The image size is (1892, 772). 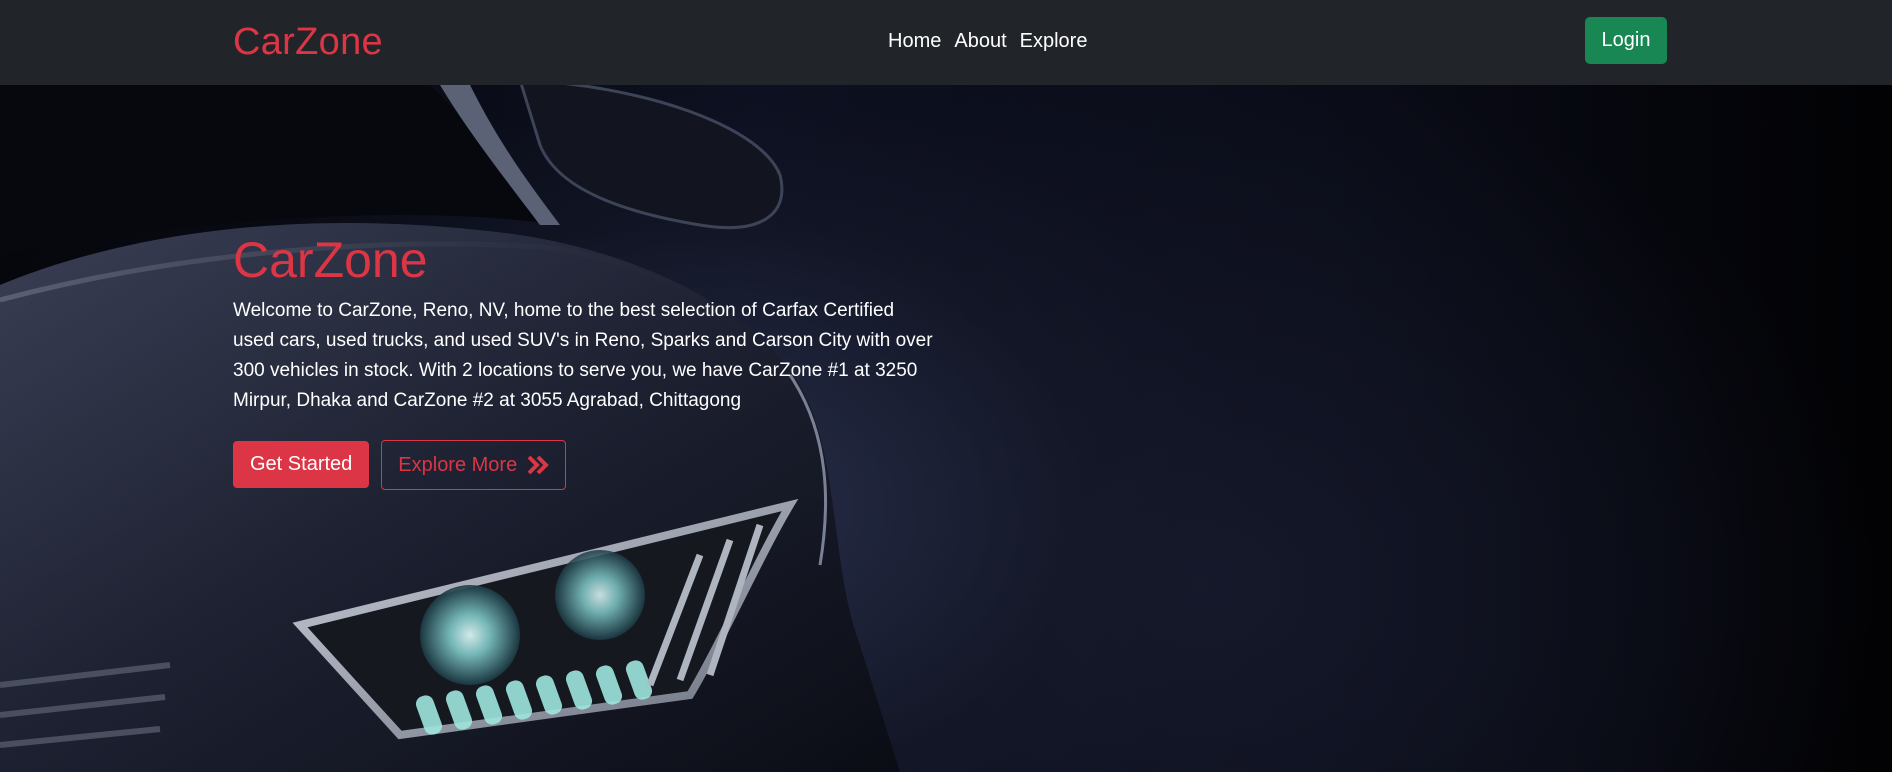 What do you see at coordinates (330, 260) in the screenshot?
I see `hero-title: CarZone` at bounding box center [330, 260].